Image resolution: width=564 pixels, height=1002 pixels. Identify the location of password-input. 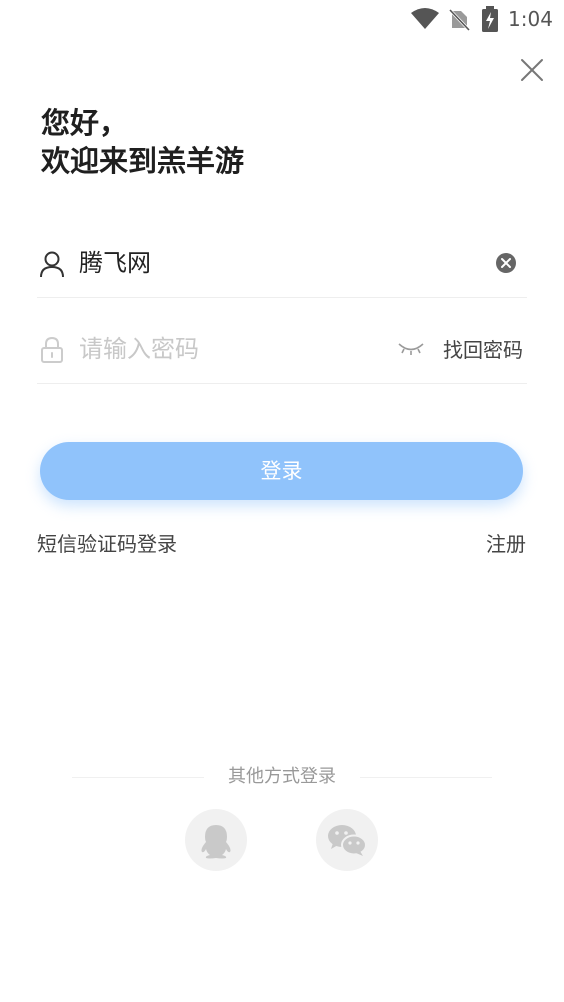
(229, 349).